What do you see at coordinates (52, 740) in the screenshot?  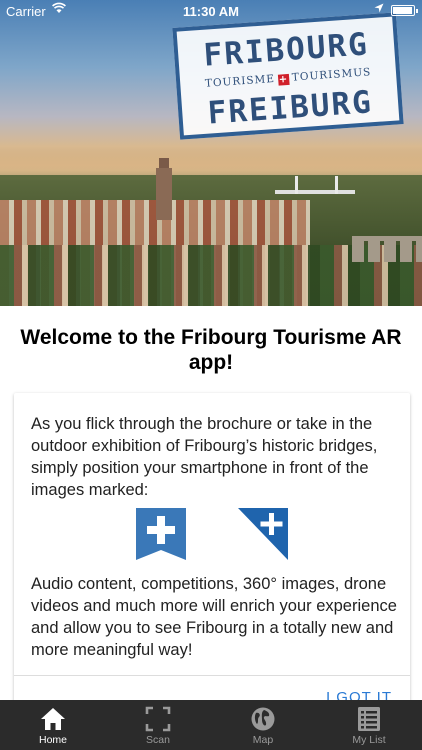 I see `tab-home-label: Home` at bounding box center [52, 740].